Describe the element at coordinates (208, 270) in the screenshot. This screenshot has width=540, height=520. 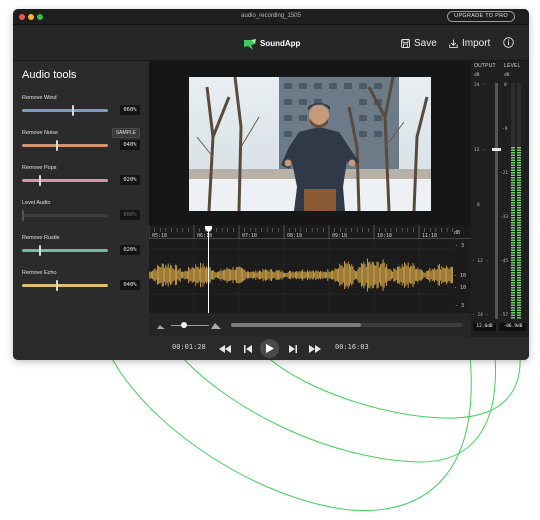
I see `playhead-line` at that location.